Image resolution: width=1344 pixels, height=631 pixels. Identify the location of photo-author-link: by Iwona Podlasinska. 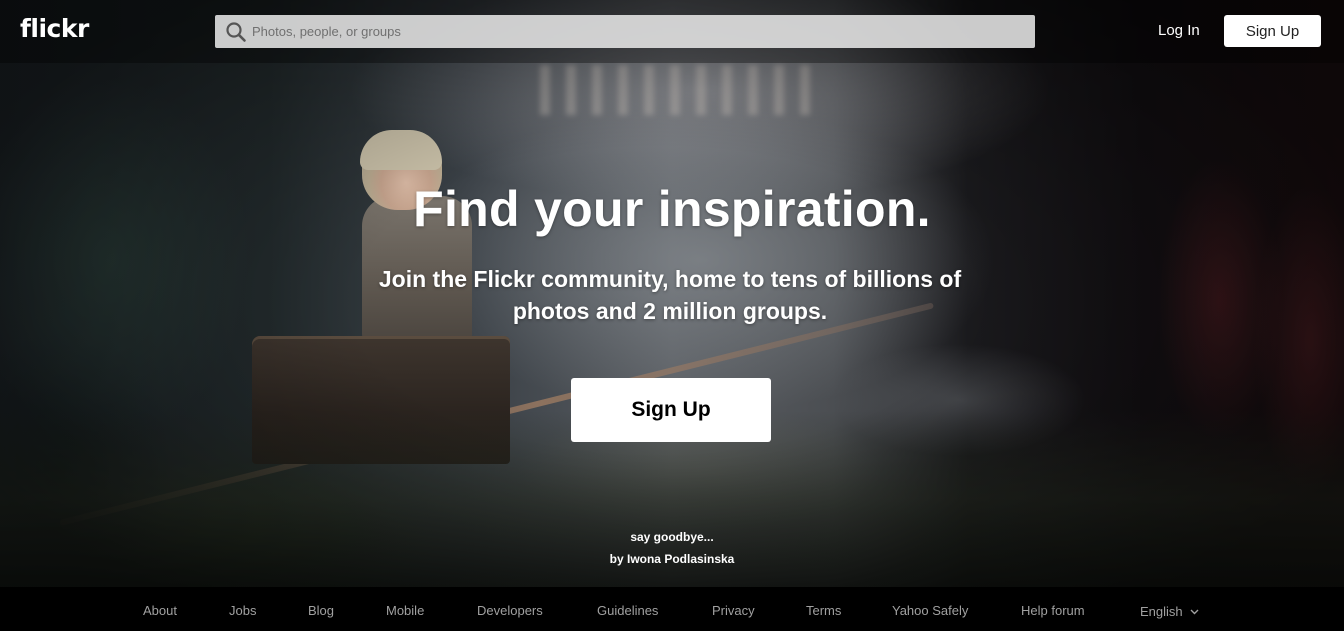
(672, 559).